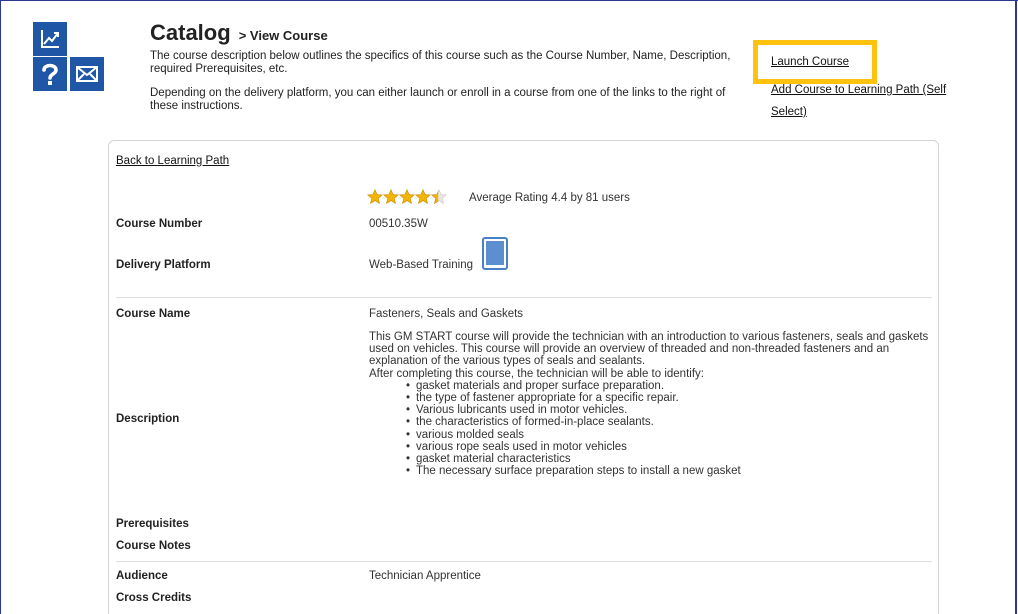 Image resolution: width=1018 pixels, height=614 pixels. I want to click on average-rating-text: Average Rating 4.4 by 81 users, so click(549, 198).